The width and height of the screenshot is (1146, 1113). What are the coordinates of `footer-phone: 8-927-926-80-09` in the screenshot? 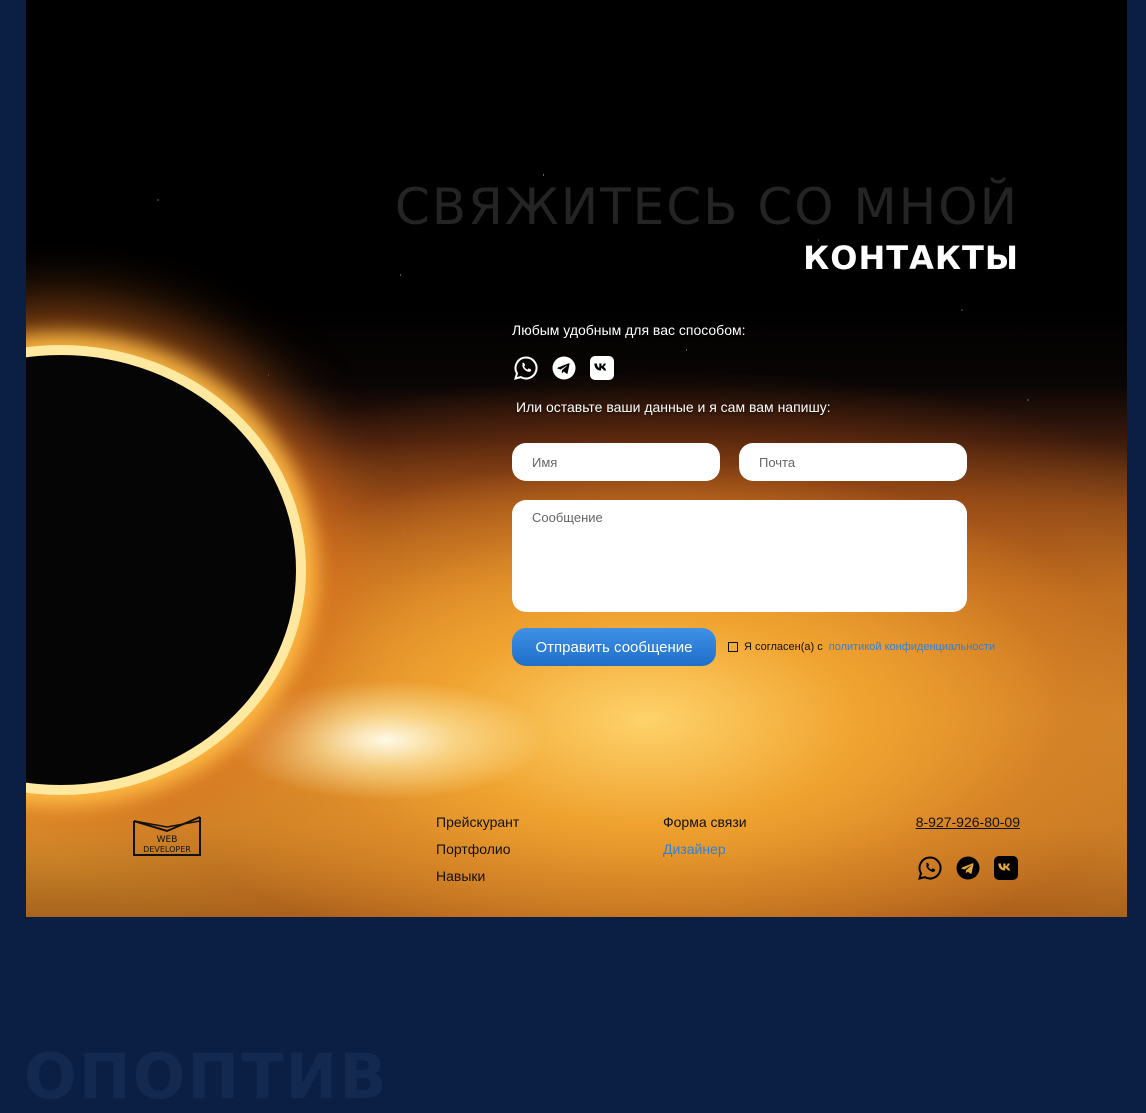 It's located at (968, 822).